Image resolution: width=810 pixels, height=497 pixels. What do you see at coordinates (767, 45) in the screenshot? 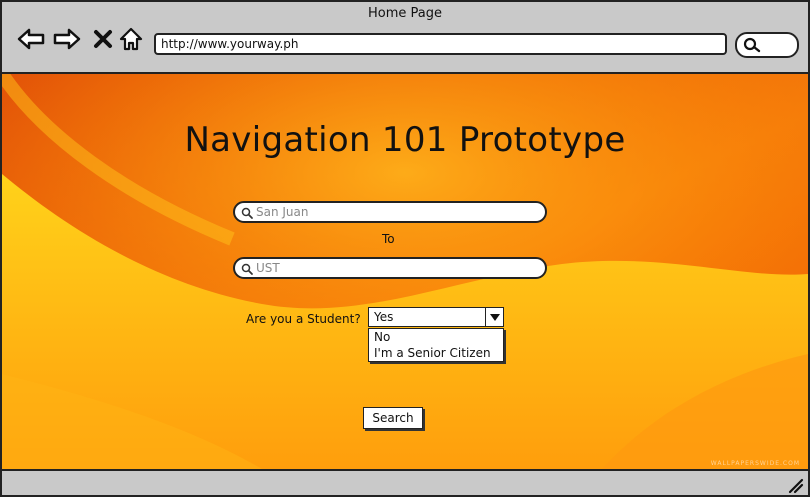
I see `browser-search-box` at bounding box center [767, 45].